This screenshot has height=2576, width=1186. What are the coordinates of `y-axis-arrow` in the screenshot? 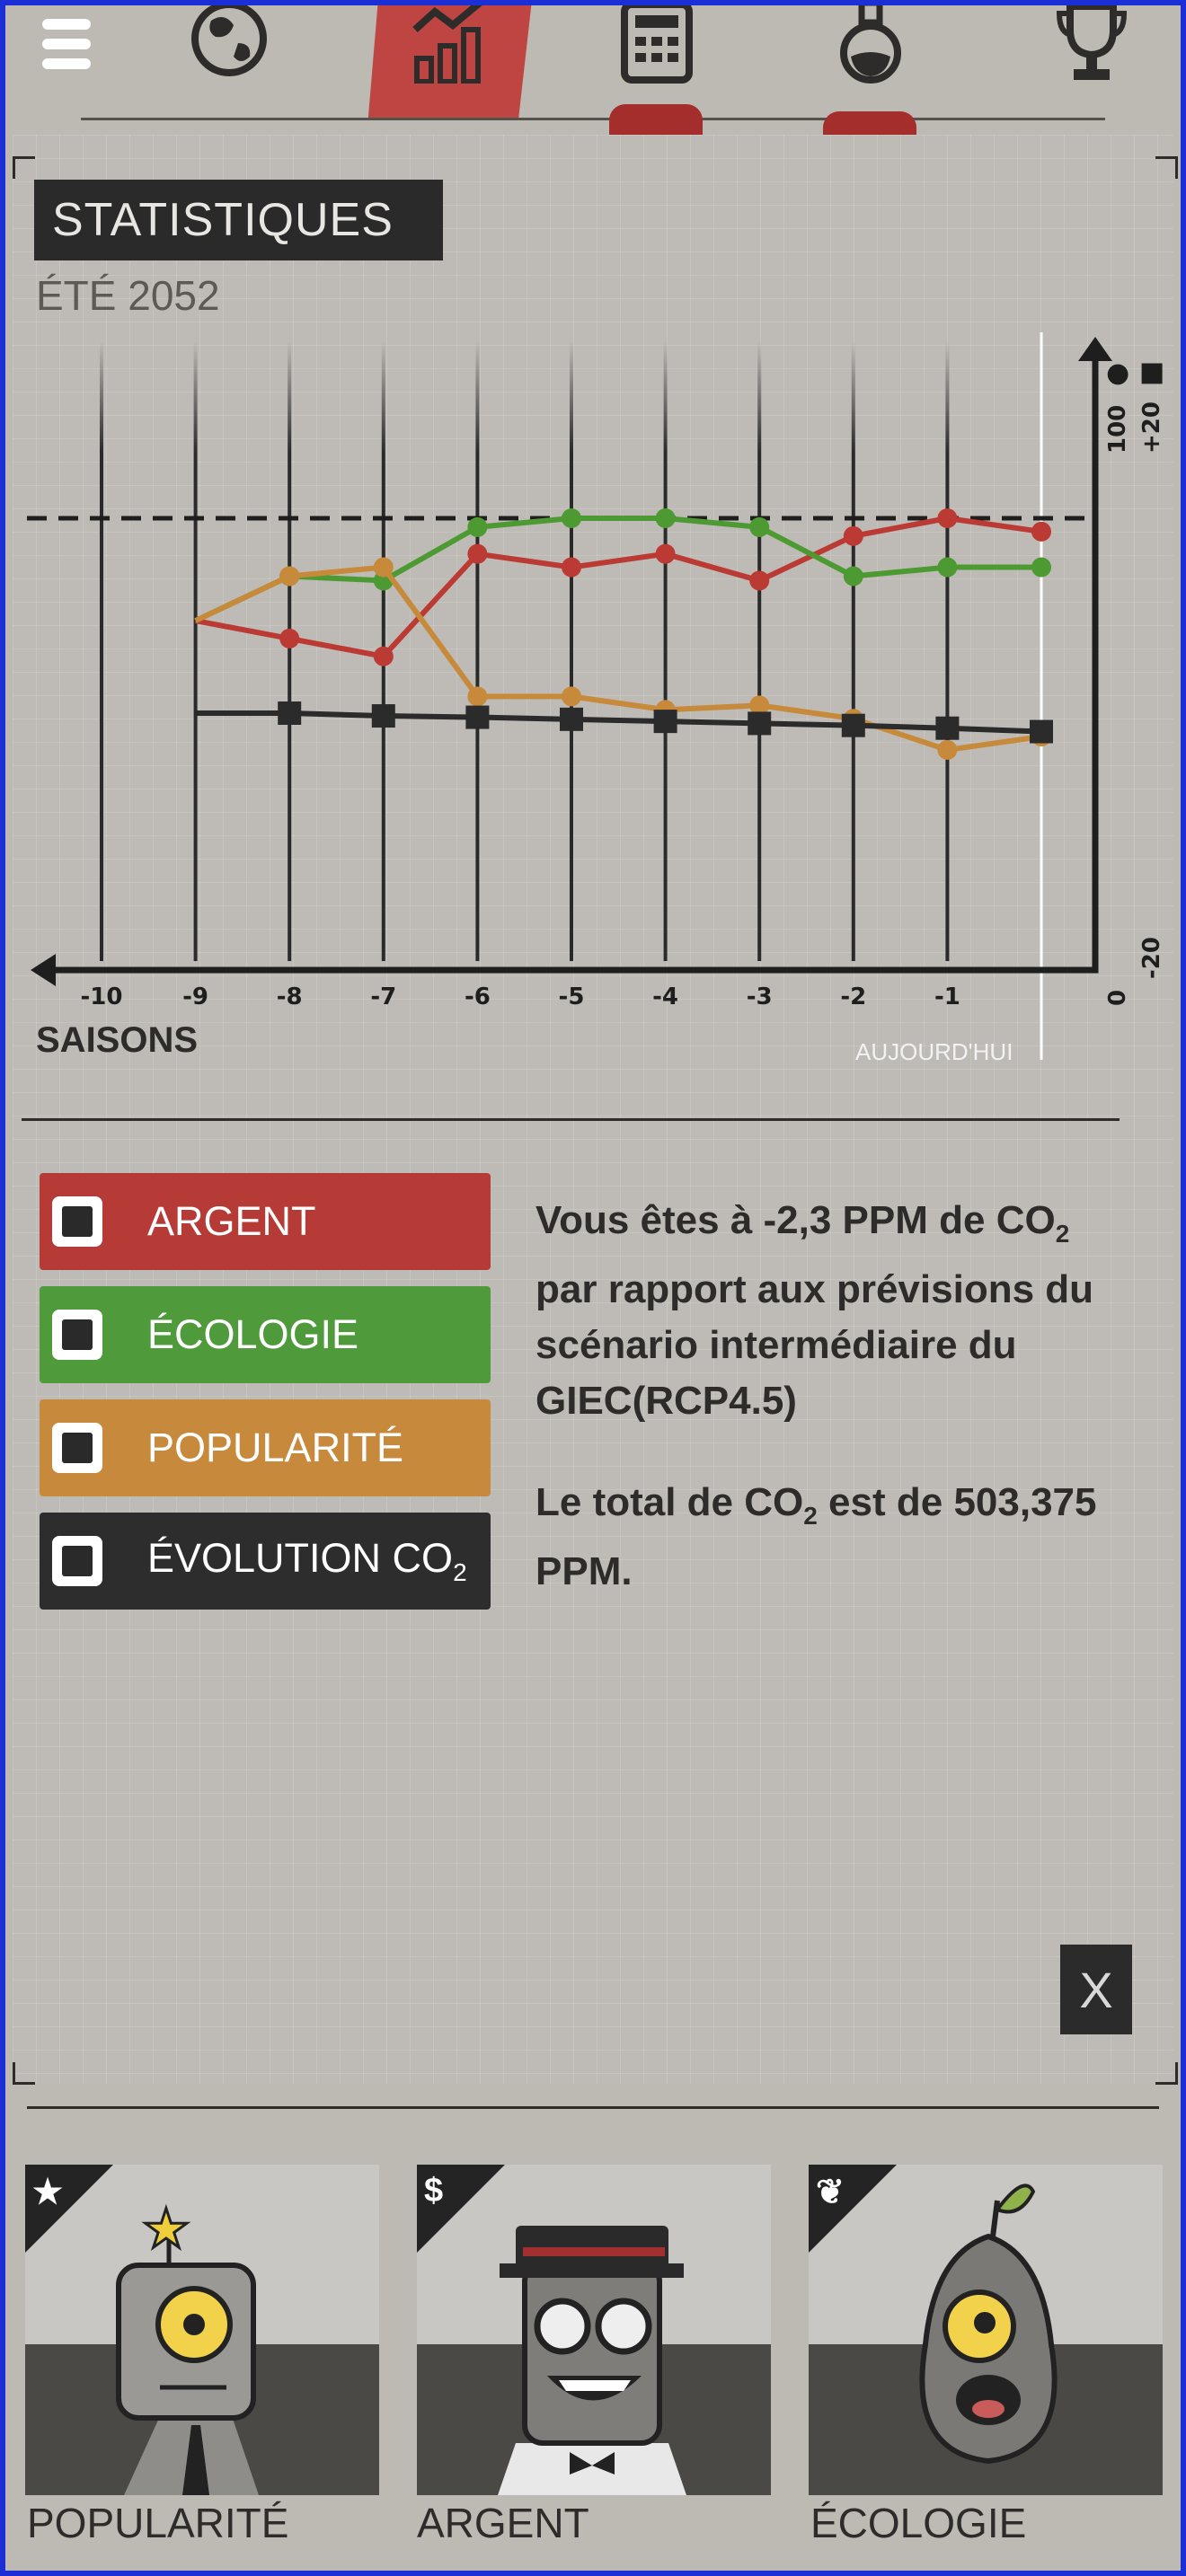 It's located at (1095, 349).